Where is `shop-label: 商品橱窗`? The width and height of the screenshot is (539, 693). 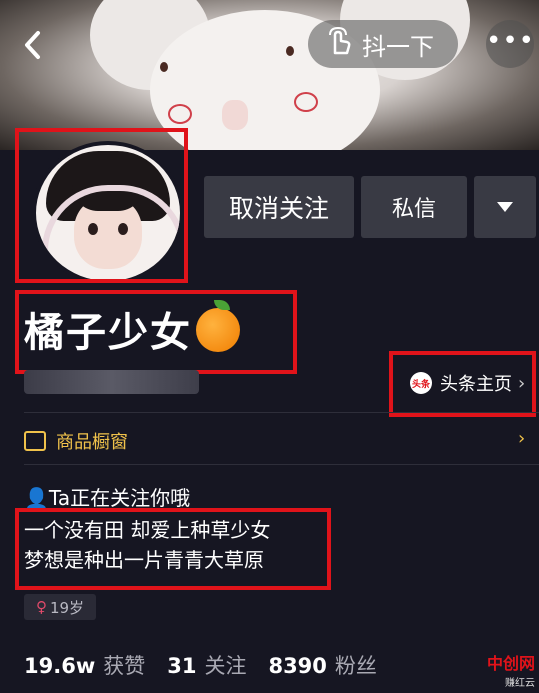
shop-label: 商品橱窗 is located at coordinates (92, 442).